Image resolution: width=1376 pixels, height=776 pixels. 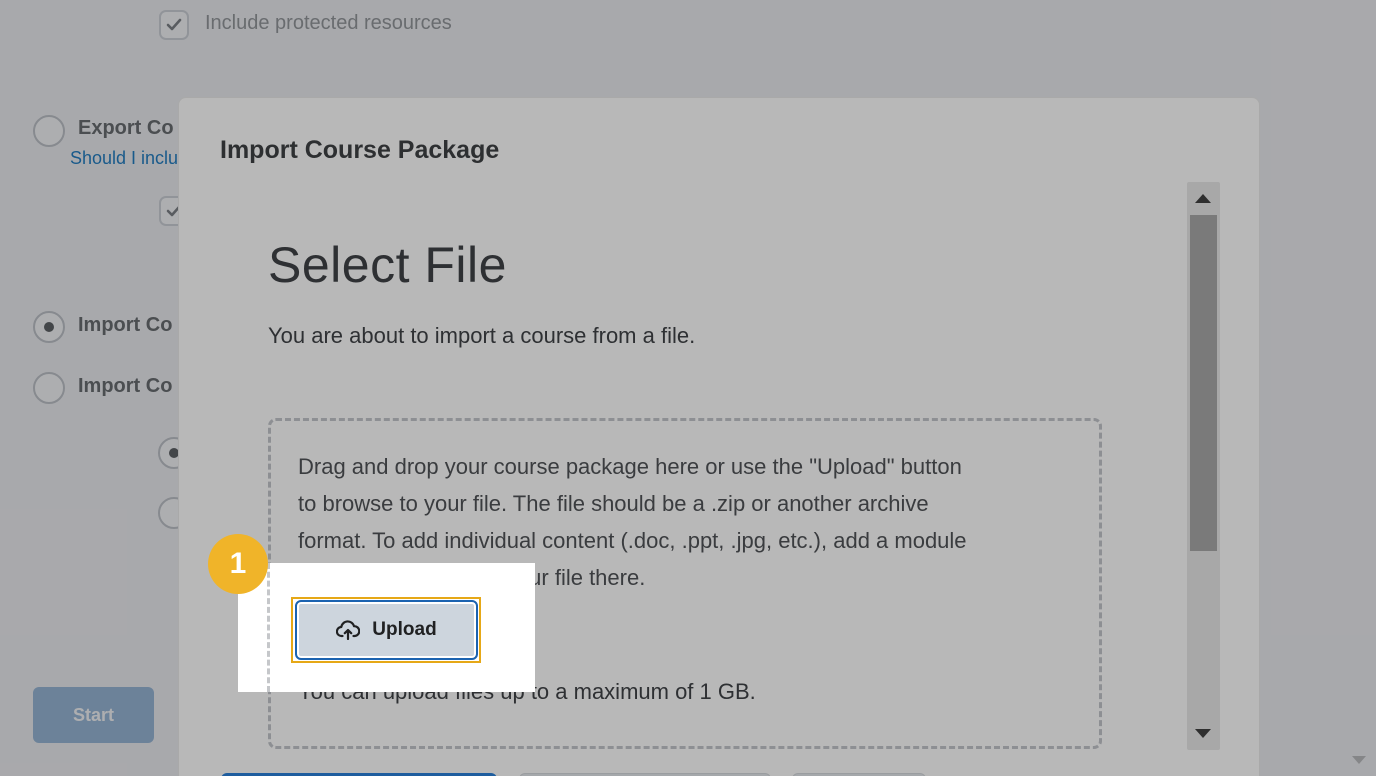 I want to click on upload-button: Upload, so click(x=386, y=630).